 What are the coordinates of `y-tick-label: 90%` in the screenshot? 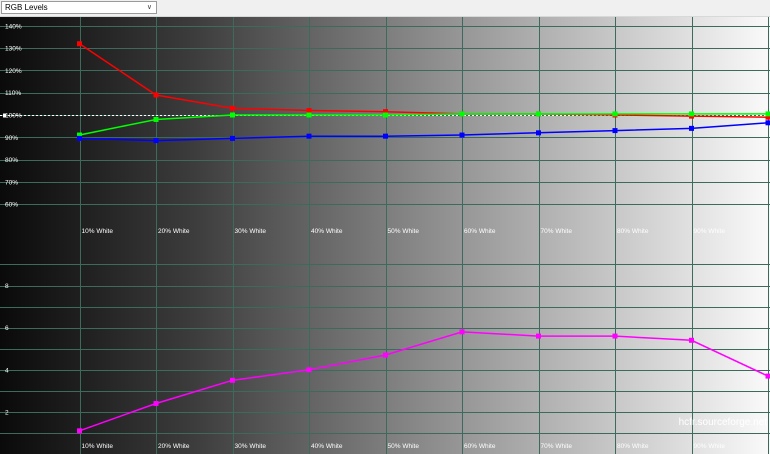 It's located at (11, 138).